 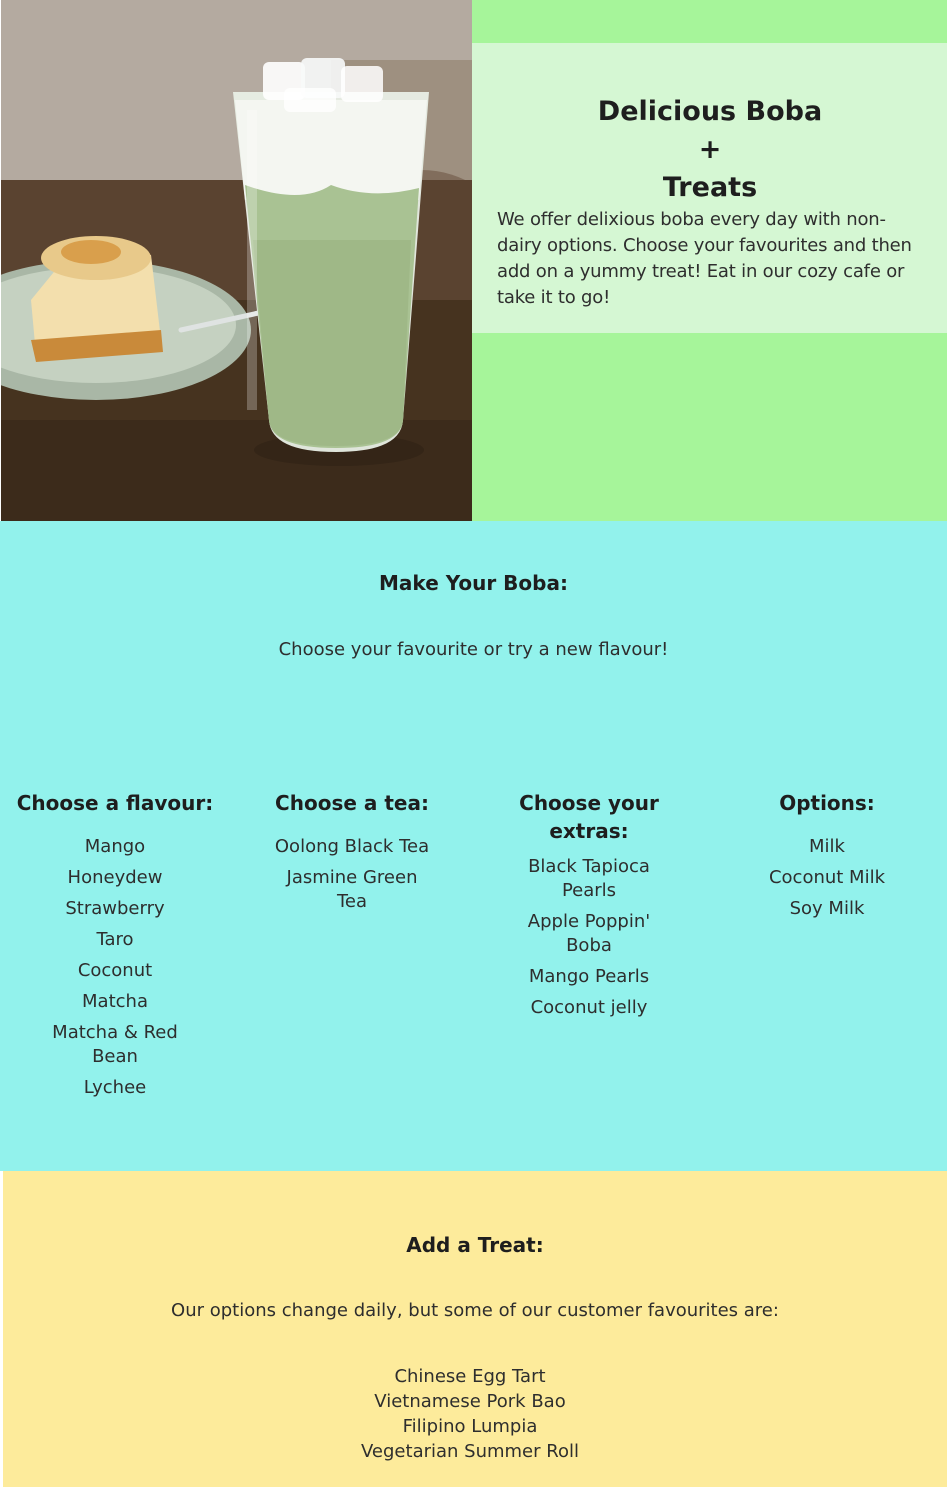 I want to click on list-item: Matcha & Red Bean, so click(x=115, y=1044).